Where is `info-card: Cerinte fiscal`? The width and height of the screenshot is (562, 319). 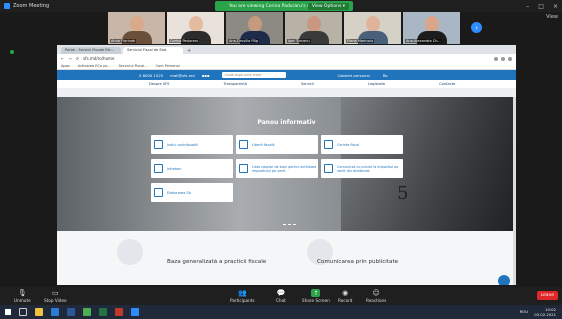 info-card: Cerinte fiscal is located at coordinates (362, 144).